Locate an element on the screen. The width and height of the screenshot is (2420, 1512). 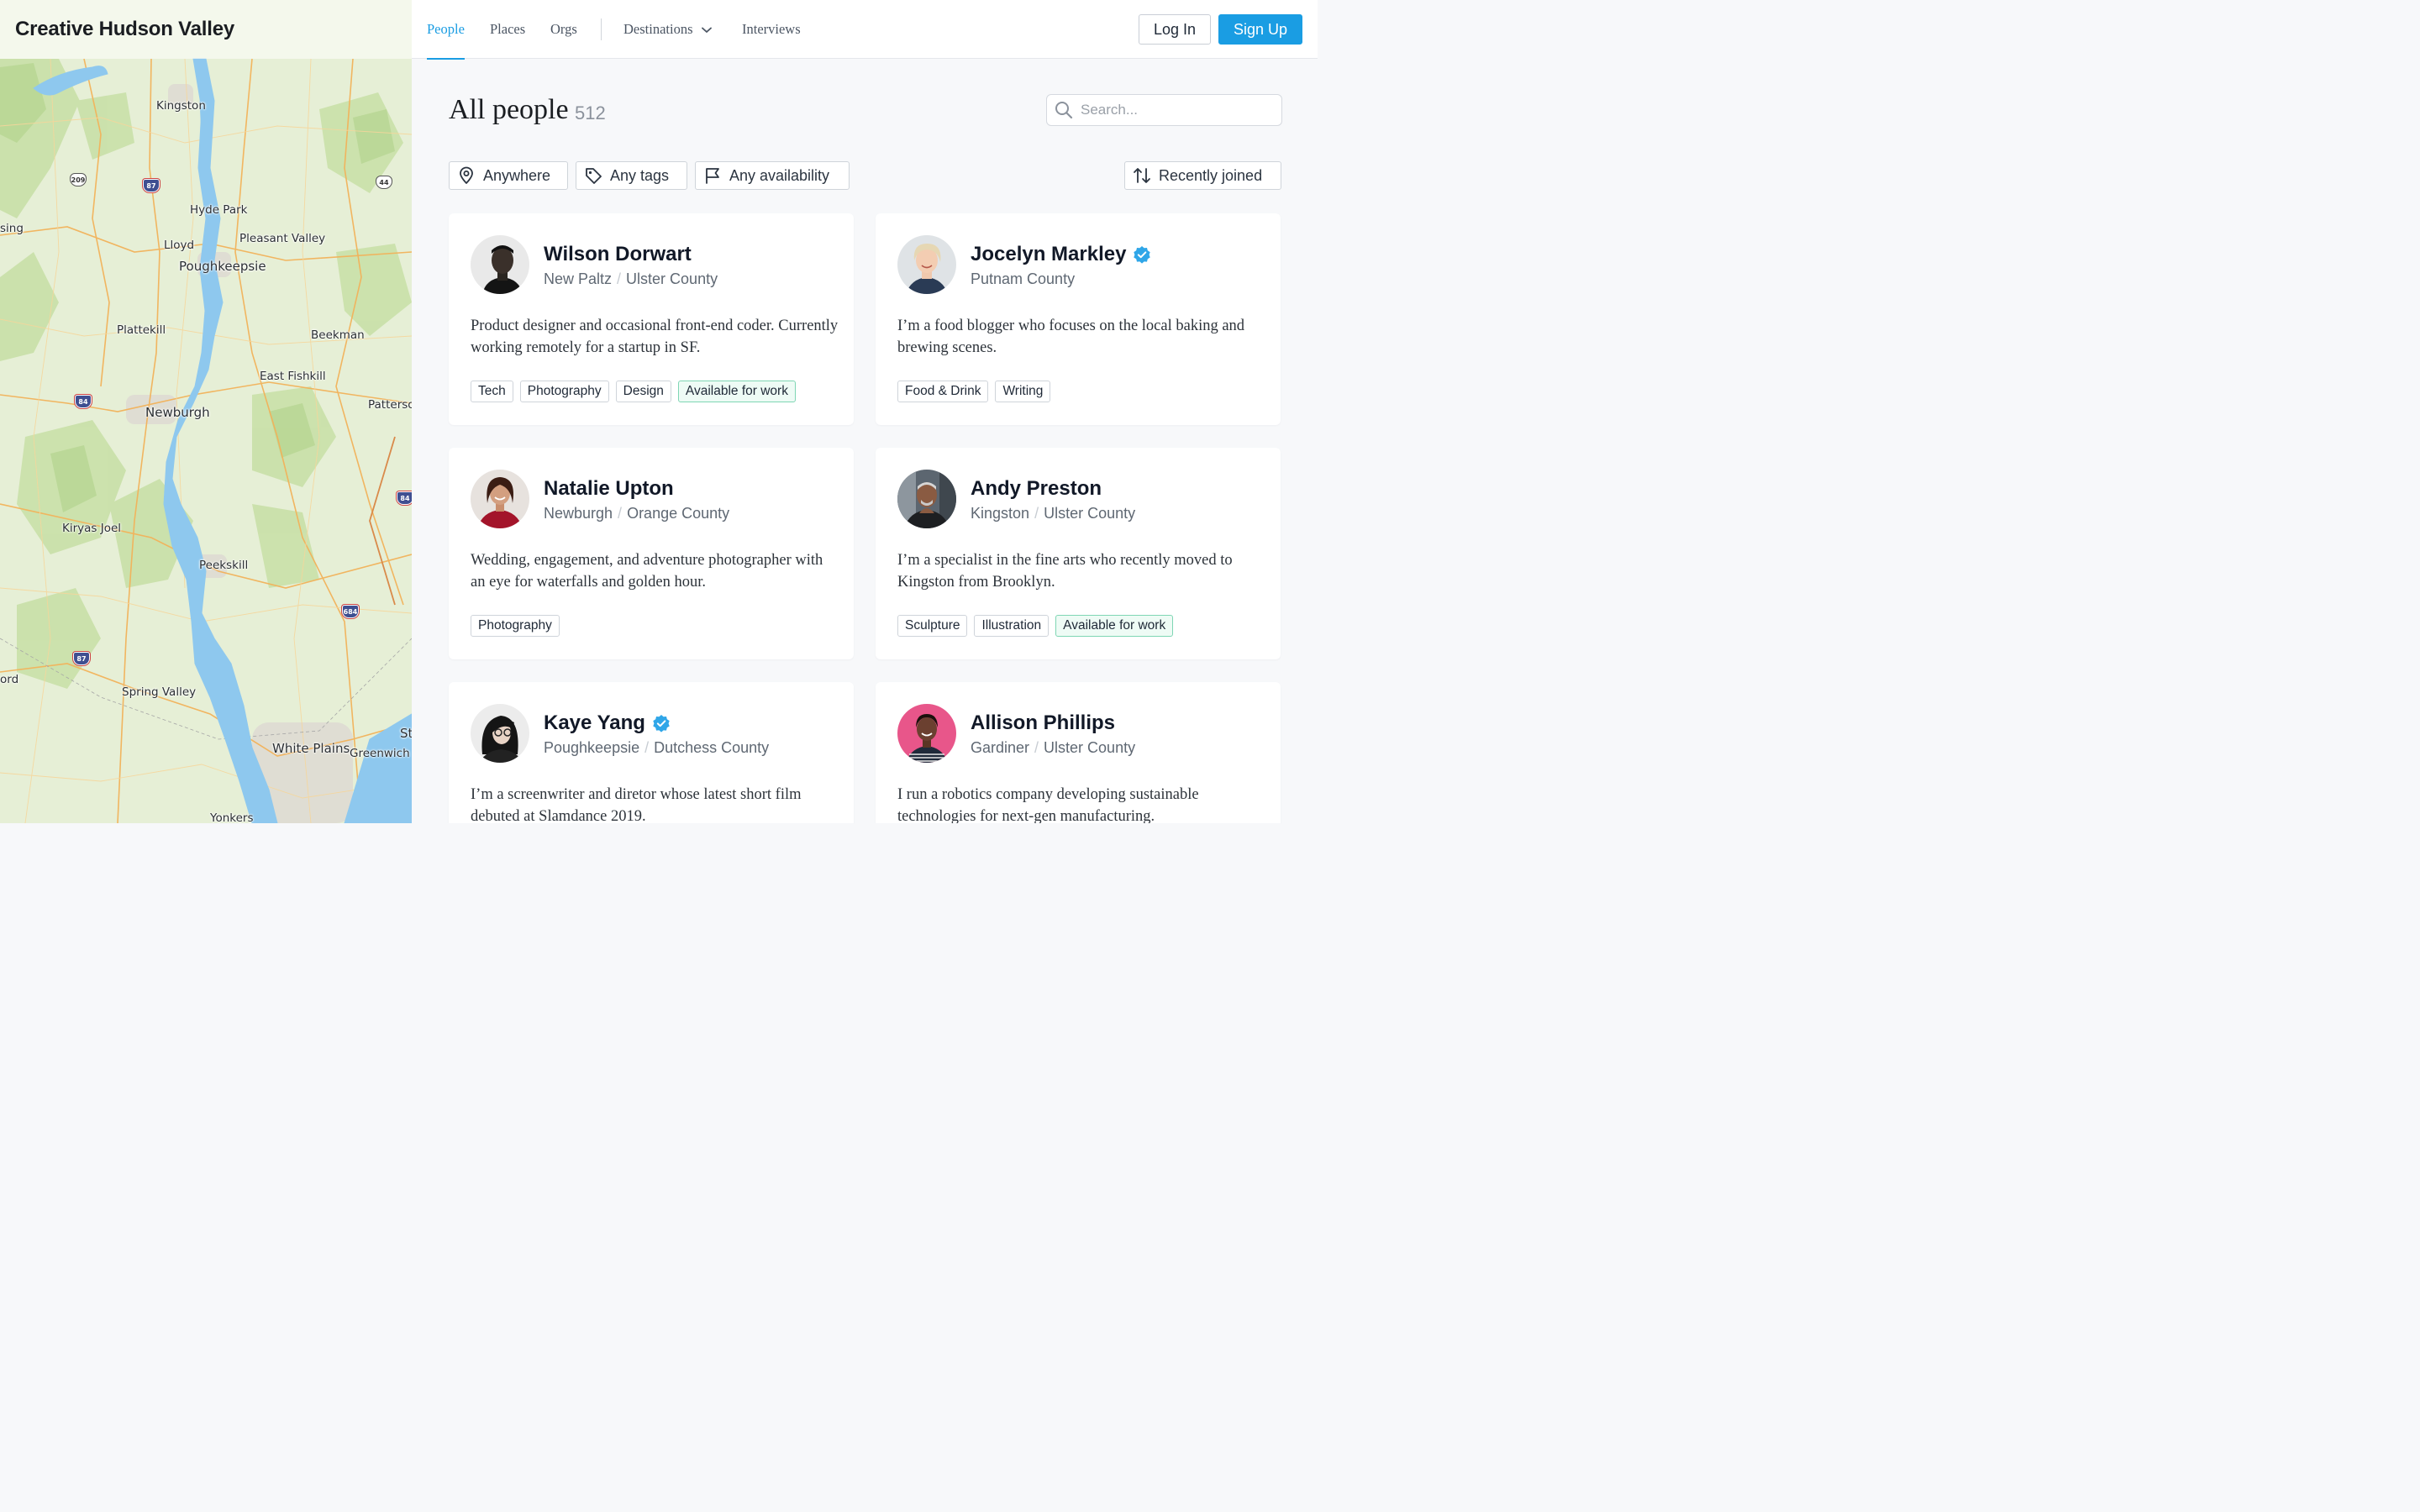
person-name: Allison Phillips is located at coordinates (1043, 723).